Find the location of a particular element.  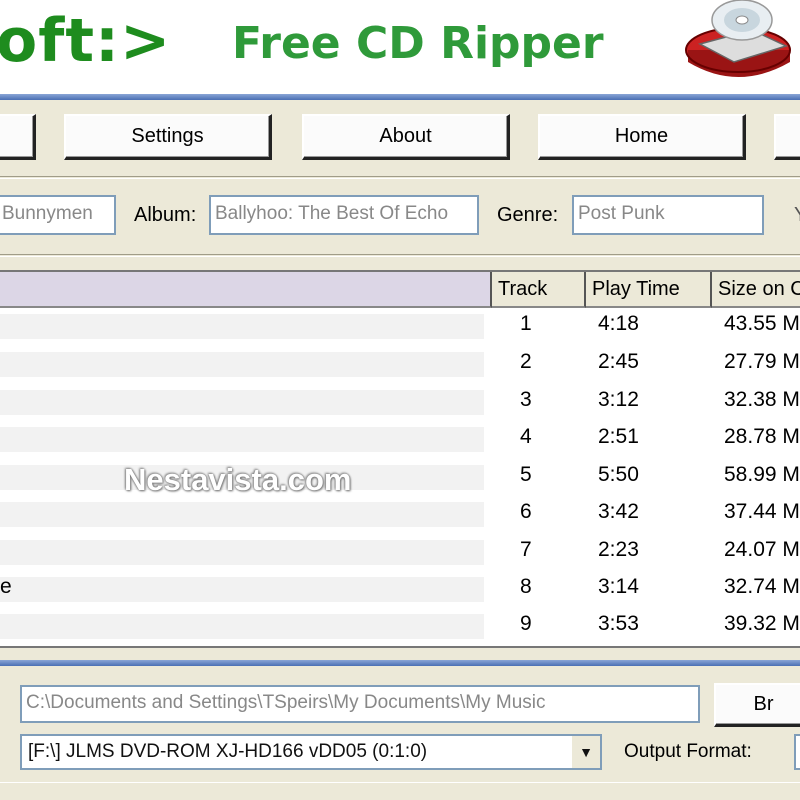

column-header-track: Track is located at coordinates (539, 290).